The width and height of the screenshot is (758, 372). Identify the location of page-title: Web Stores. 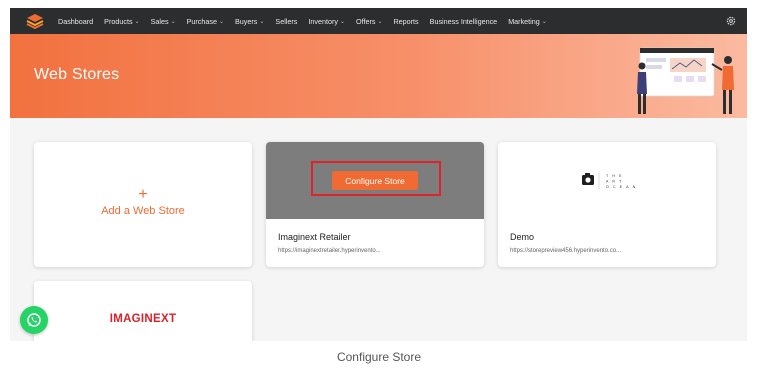
(77, 74).